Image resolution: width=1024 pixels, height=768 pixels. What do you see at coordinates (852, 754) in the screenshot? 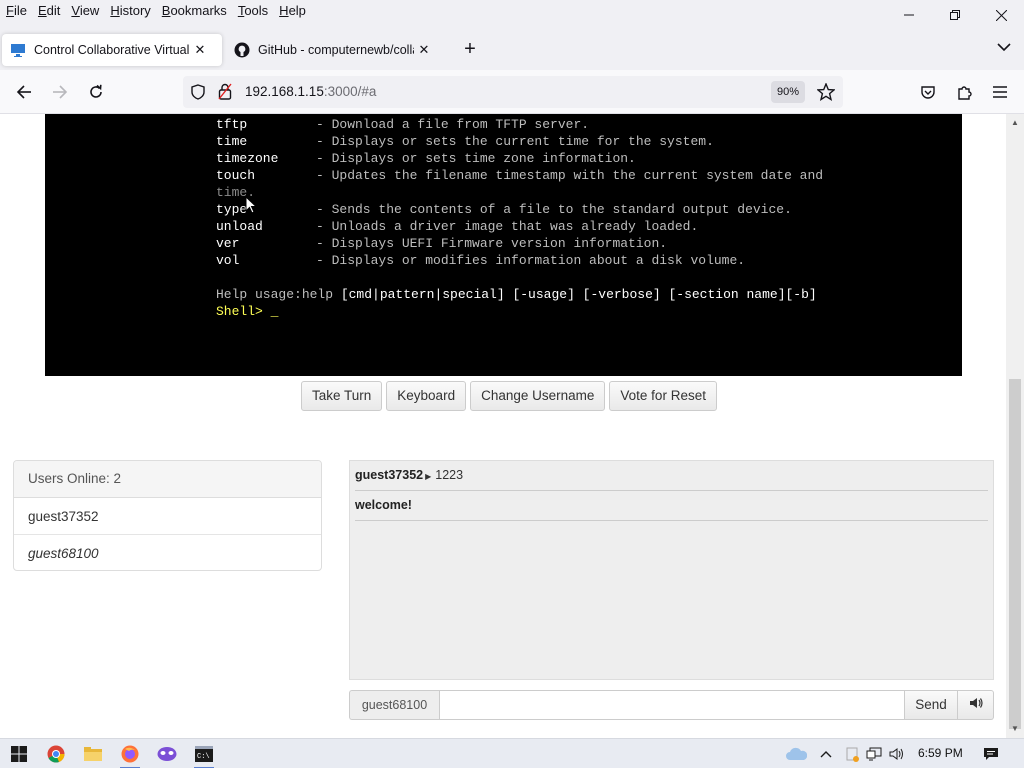
I see `tray-app-icon` at bounding box center [852, 754].